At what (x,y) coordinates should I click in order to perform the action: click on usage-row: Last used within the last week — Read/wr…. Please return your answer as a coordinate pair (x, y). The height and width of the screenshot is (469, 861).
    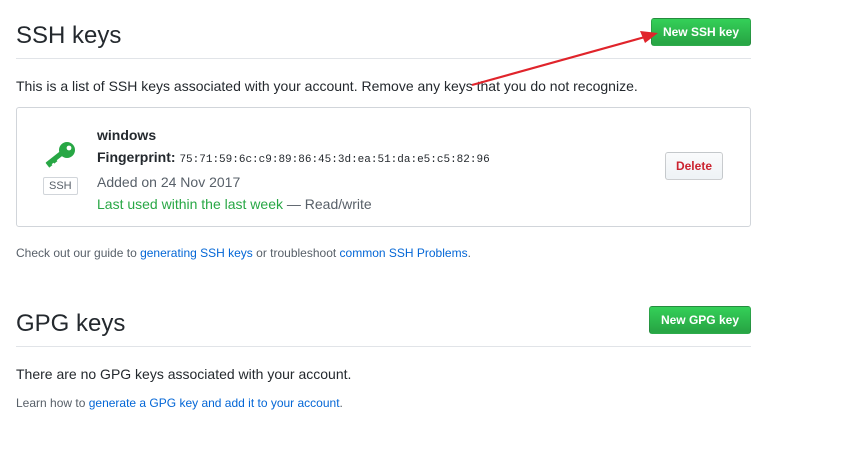
    Looking at the image, I should click on (293, 204).